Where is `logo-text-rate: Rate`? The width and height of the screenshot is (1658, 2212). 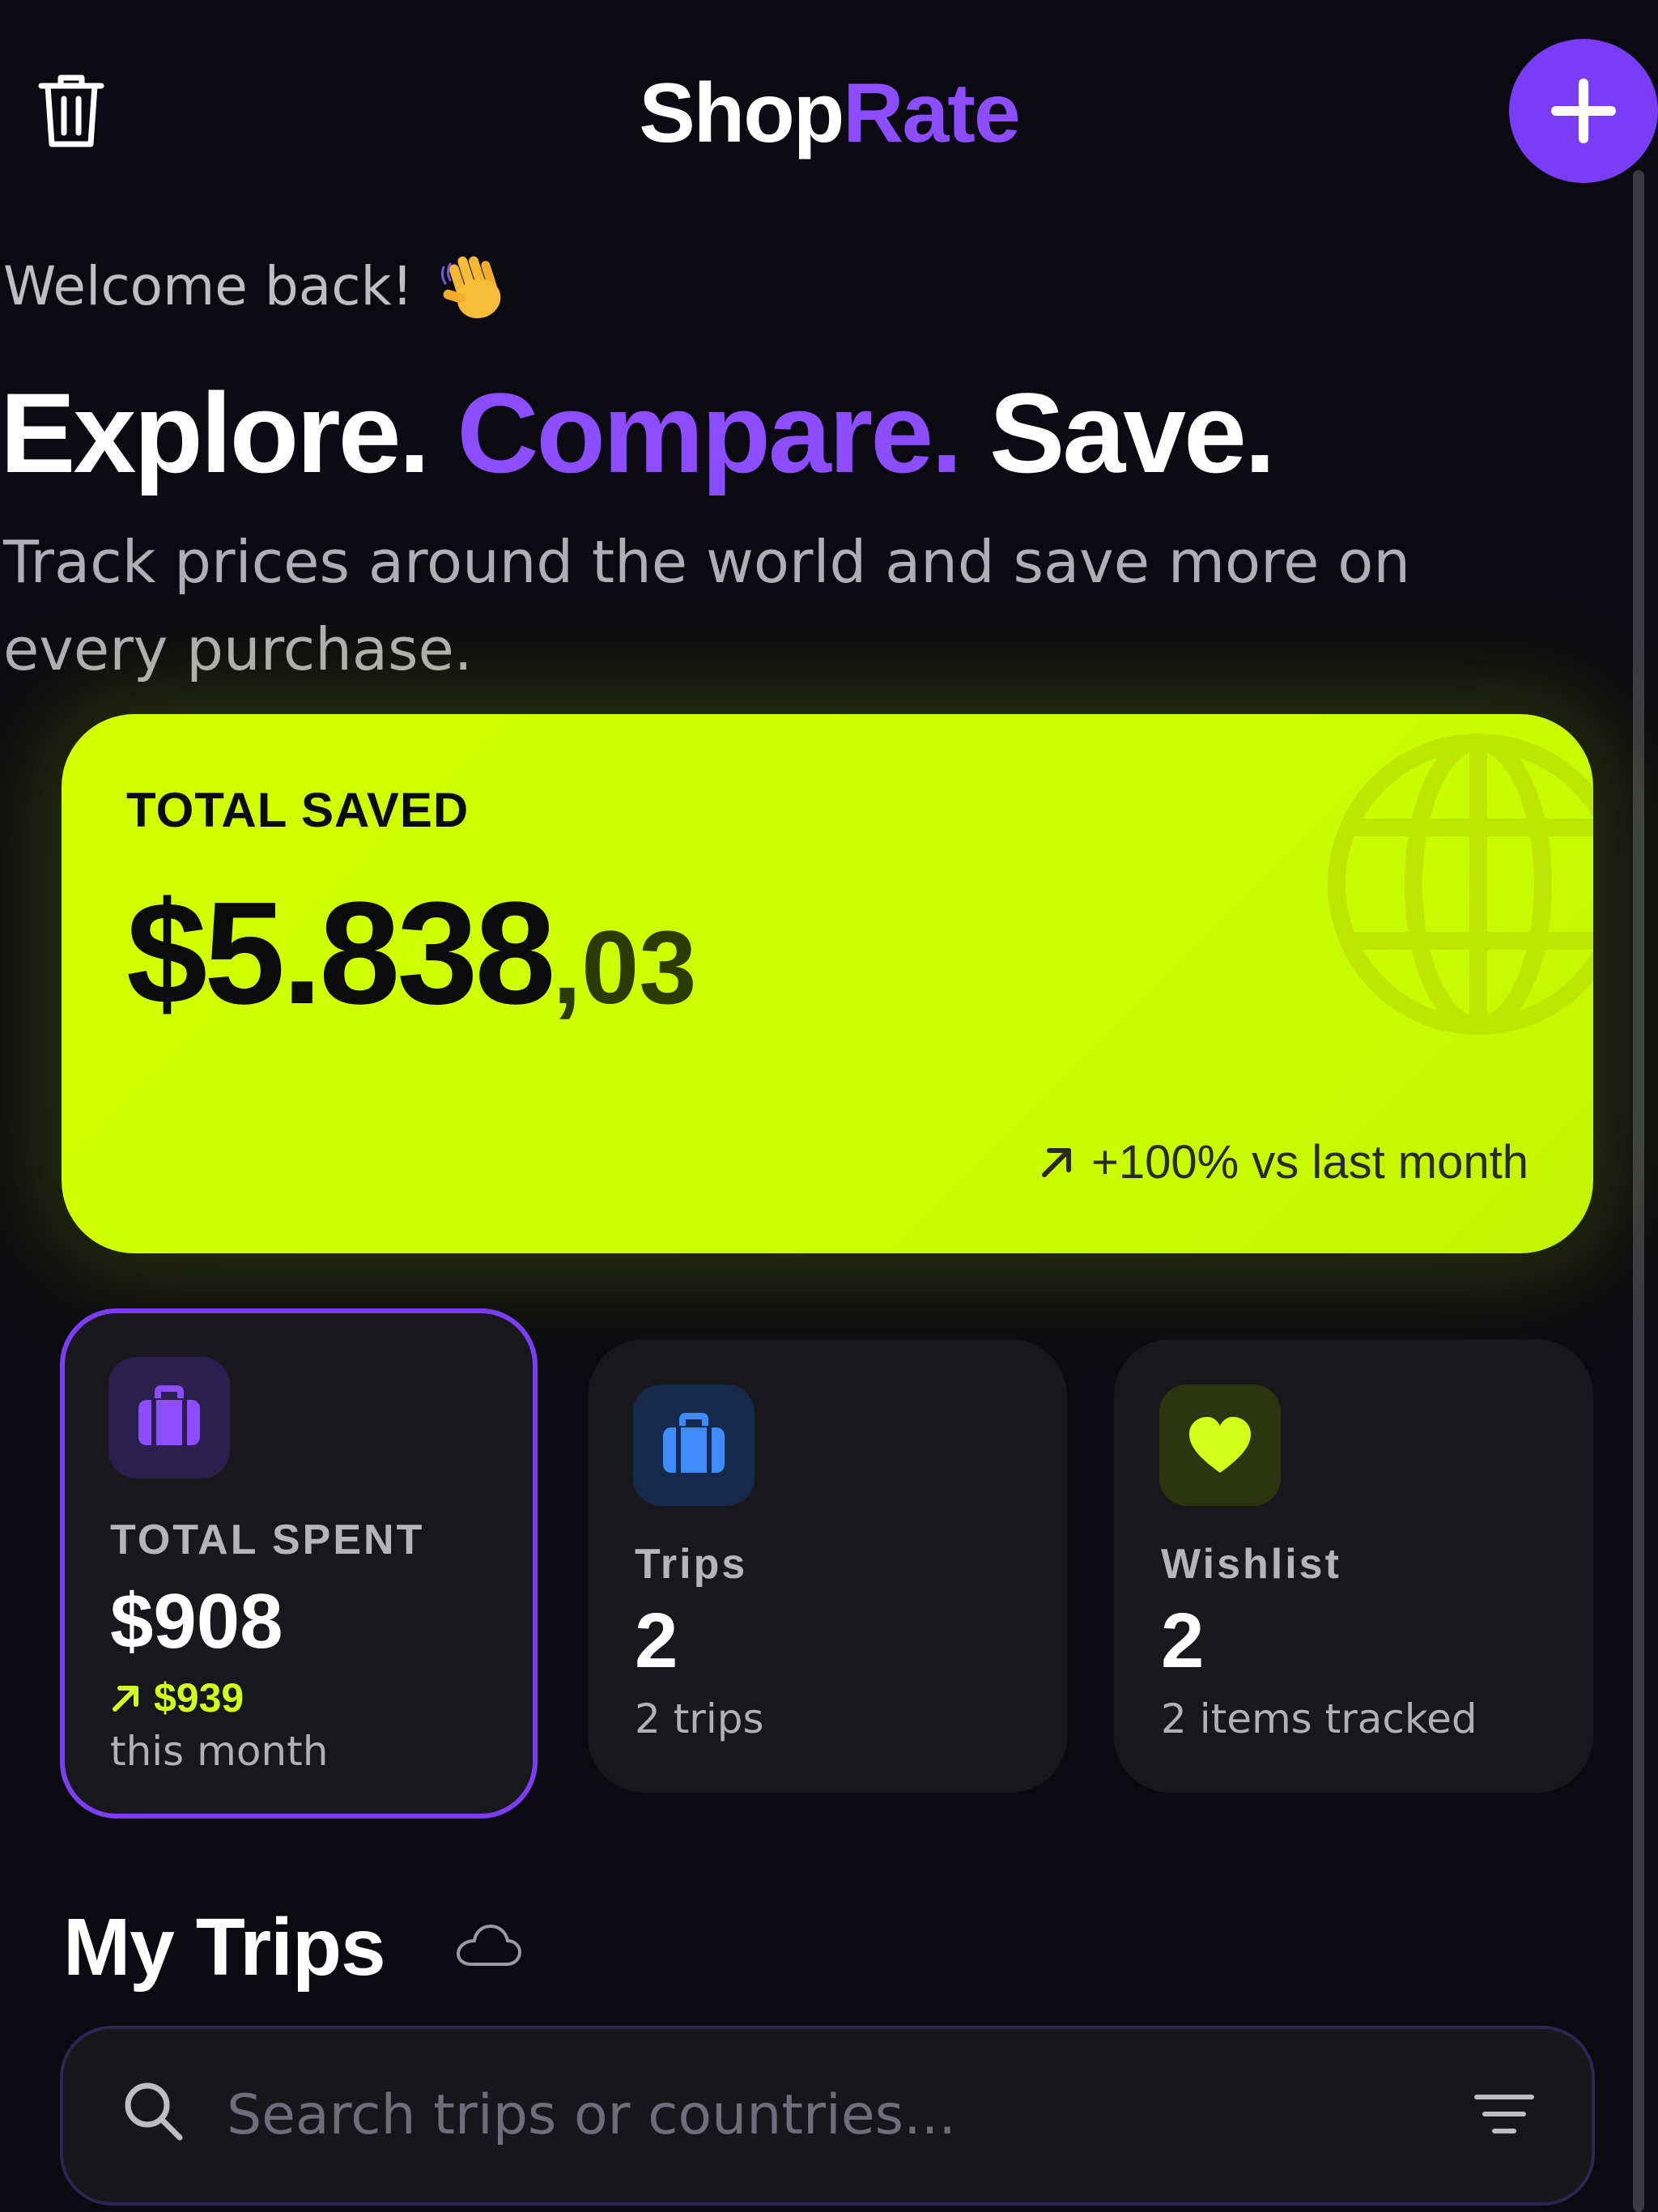
logo-text-rate: Rate is located at coordinates (931, 113).